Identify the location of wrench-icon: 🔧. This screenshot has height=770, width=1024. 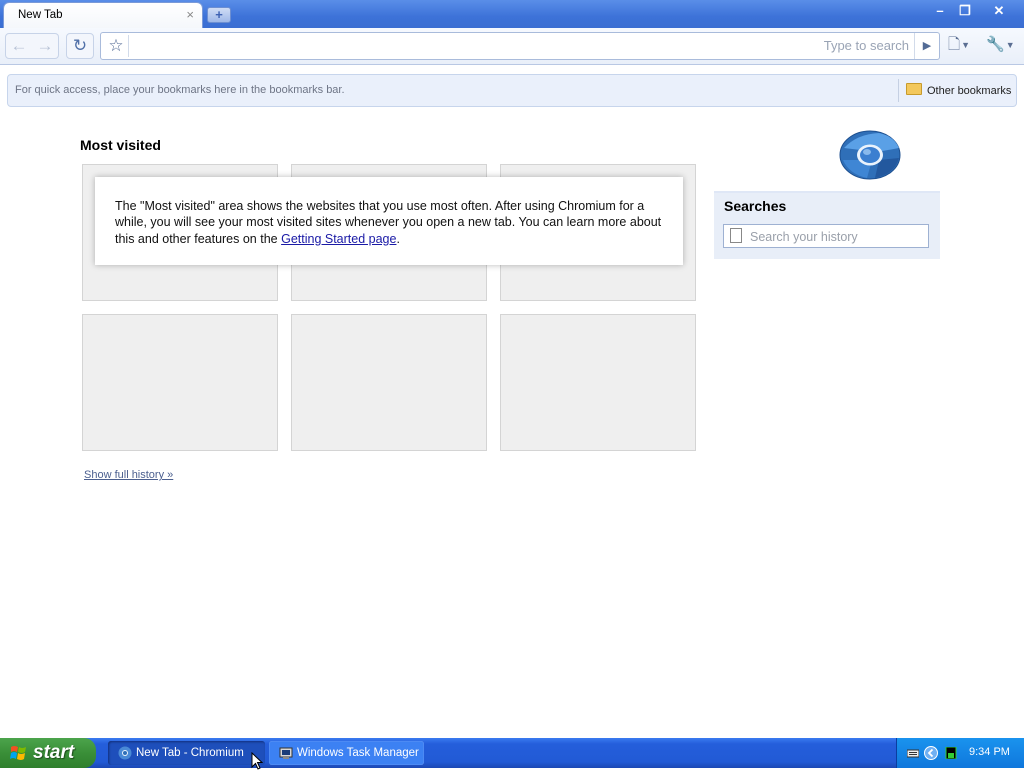
(995, 44).